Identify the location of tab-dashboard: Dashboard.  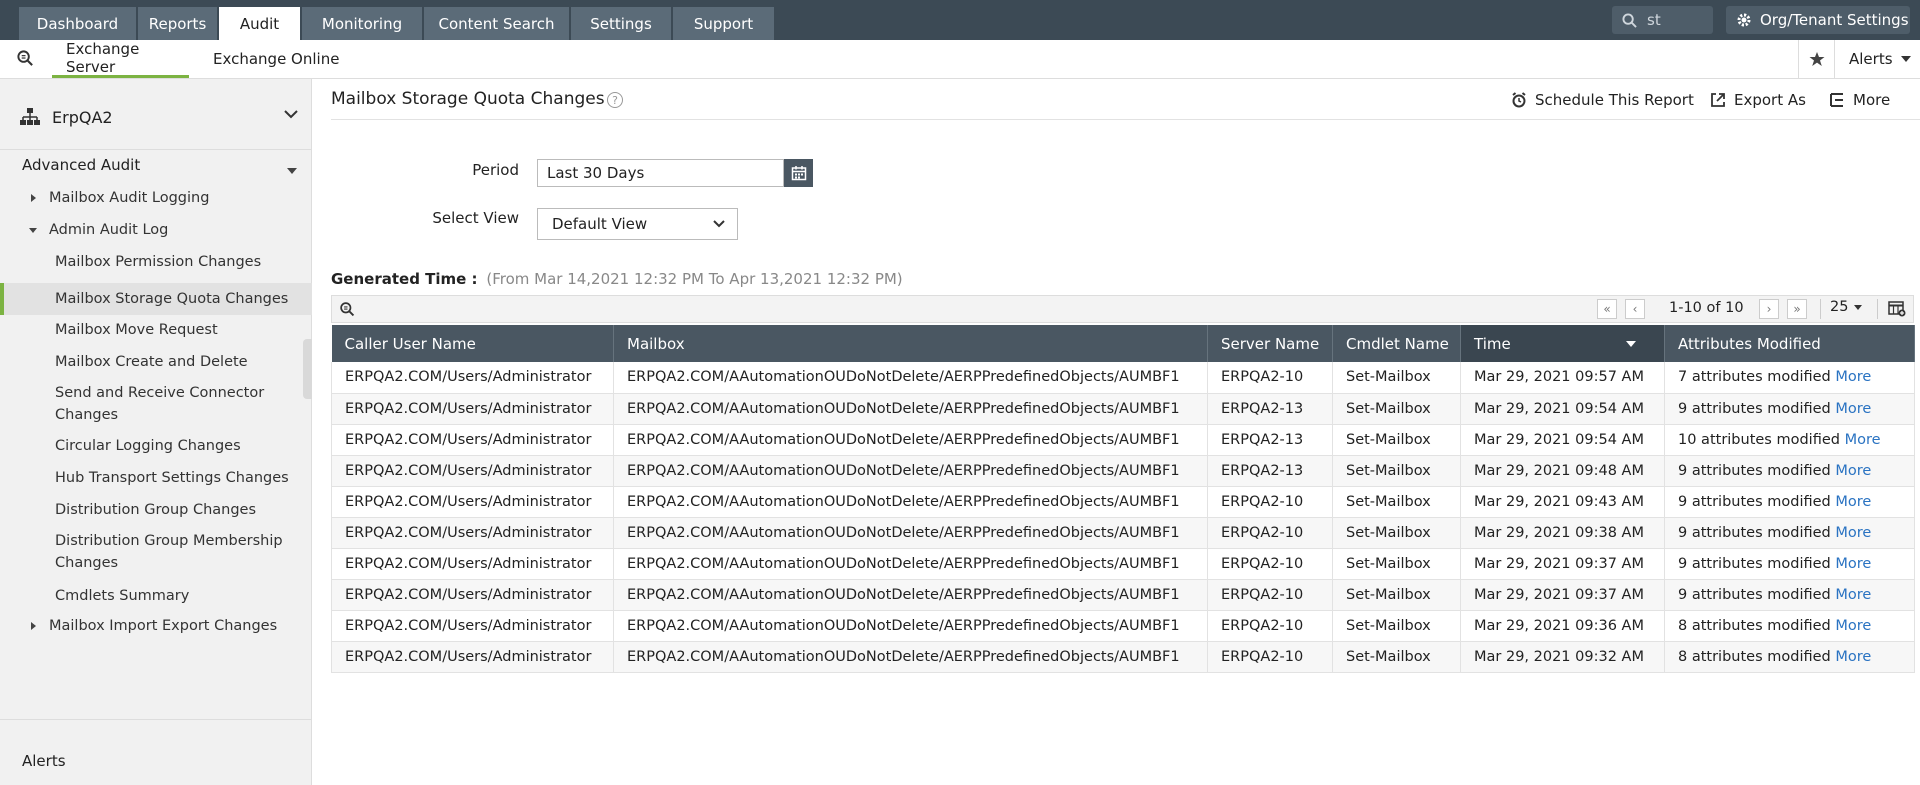
(77, 23).